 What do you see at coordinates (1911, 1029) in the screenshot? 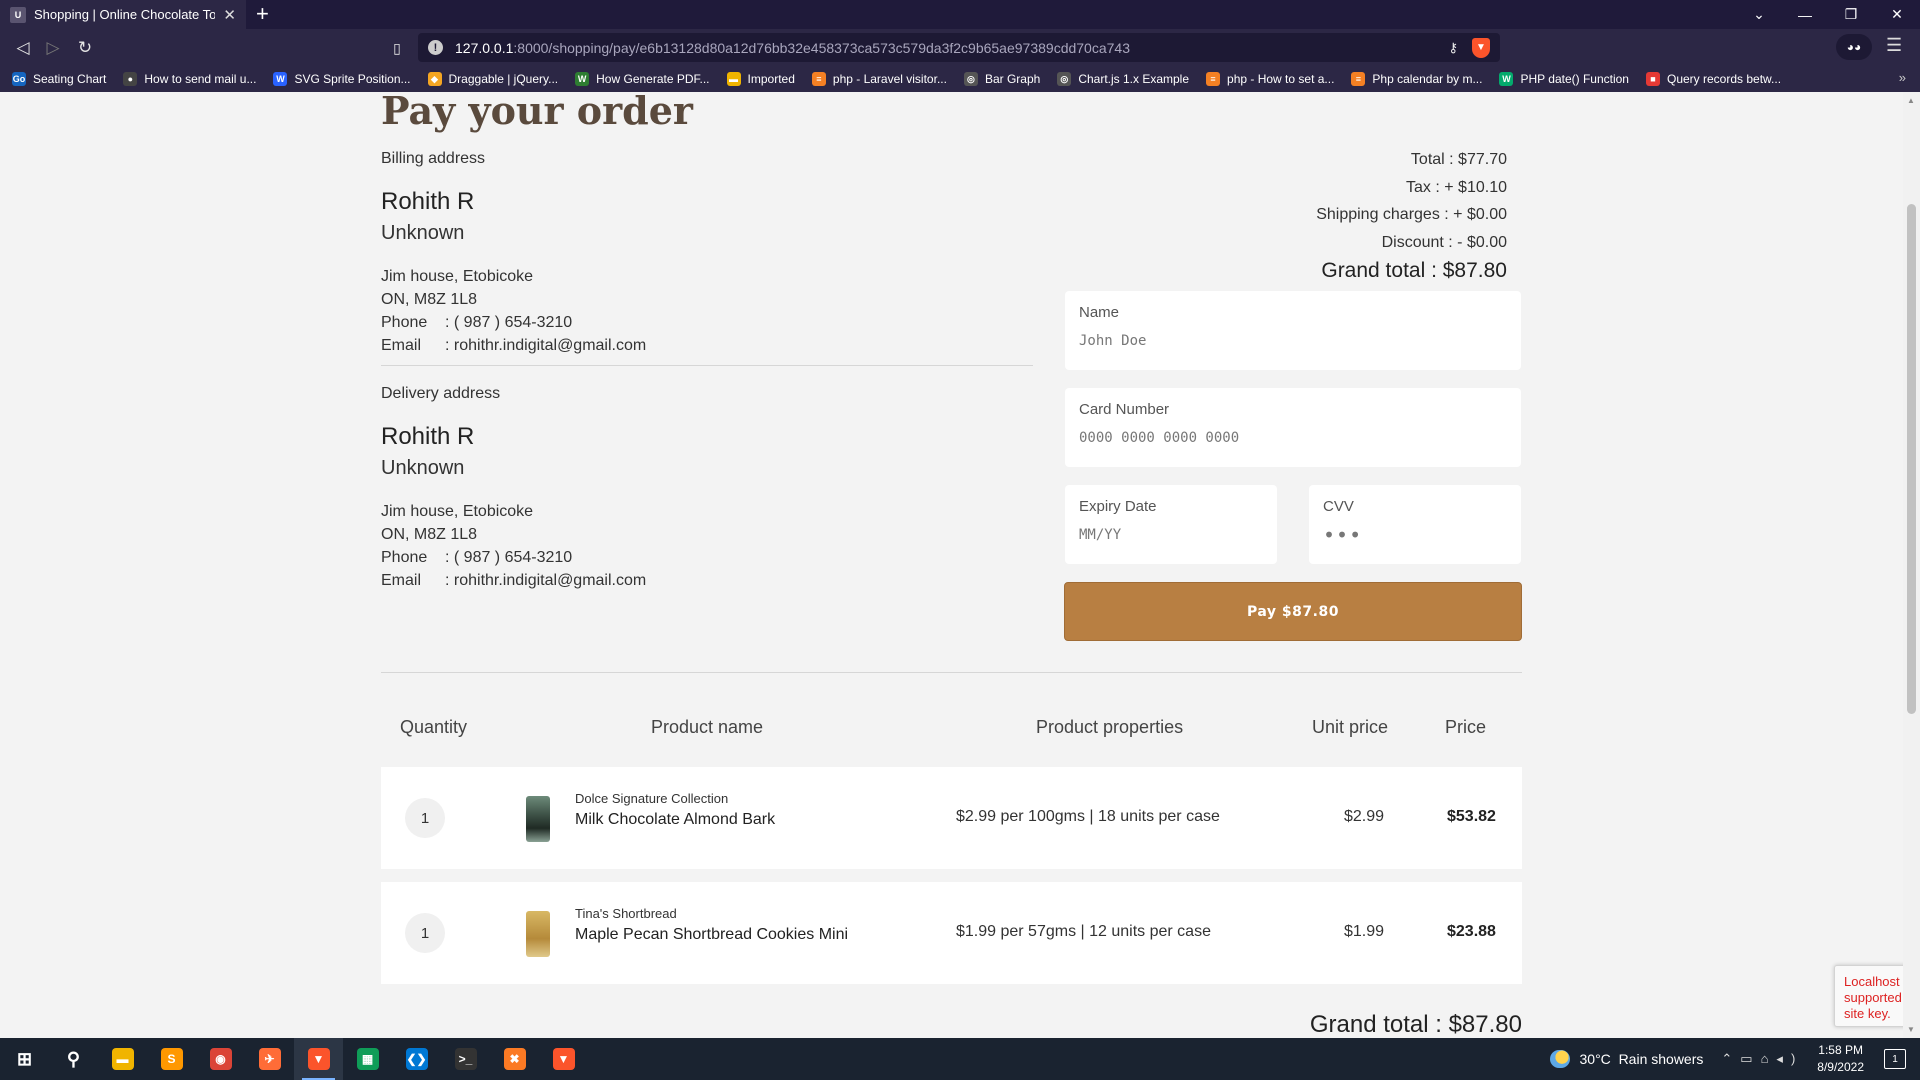
I see `scroll-down-icon: ▼` at bounding box center [1911, 1029].